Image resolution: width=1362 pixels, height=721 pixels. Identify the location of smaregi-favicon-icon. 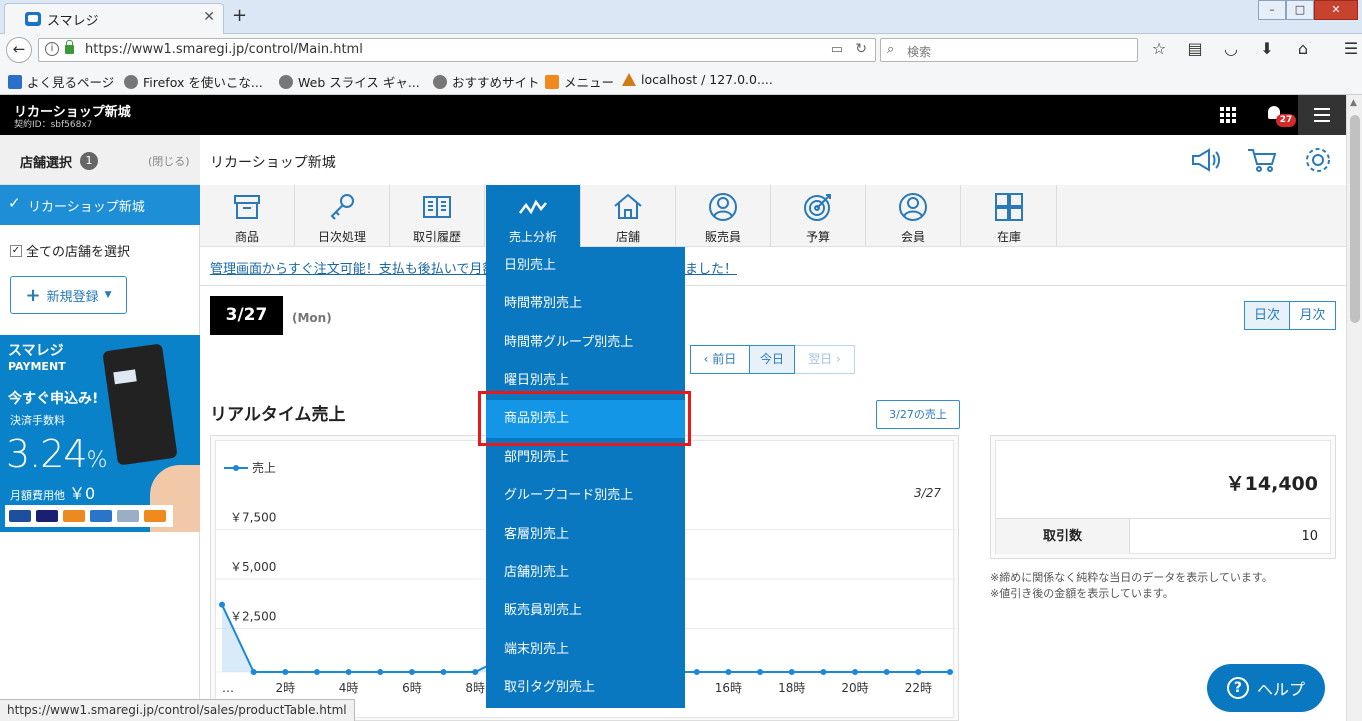
(33, 19).